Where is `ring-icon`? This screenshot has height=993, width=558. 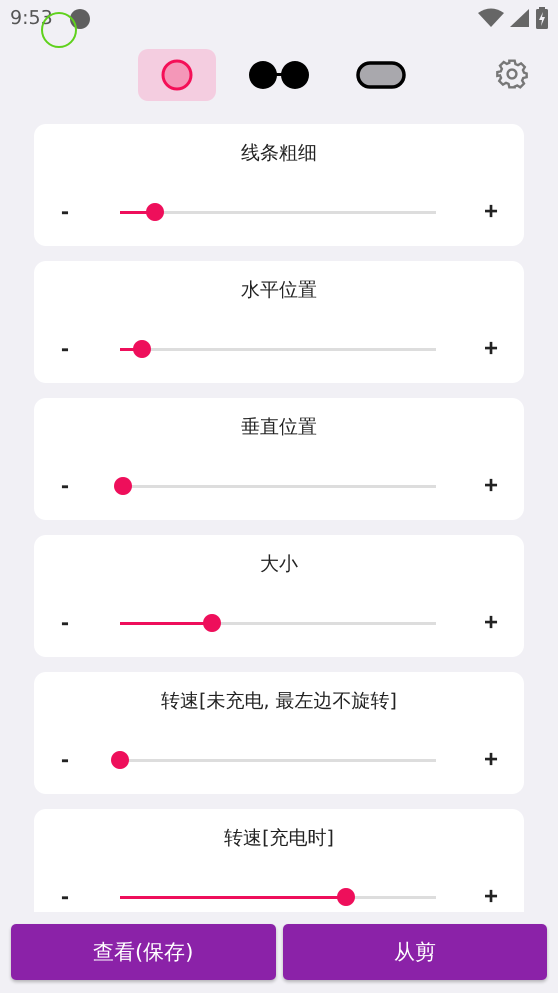 ring-icon is located at coordinates (177, 75).